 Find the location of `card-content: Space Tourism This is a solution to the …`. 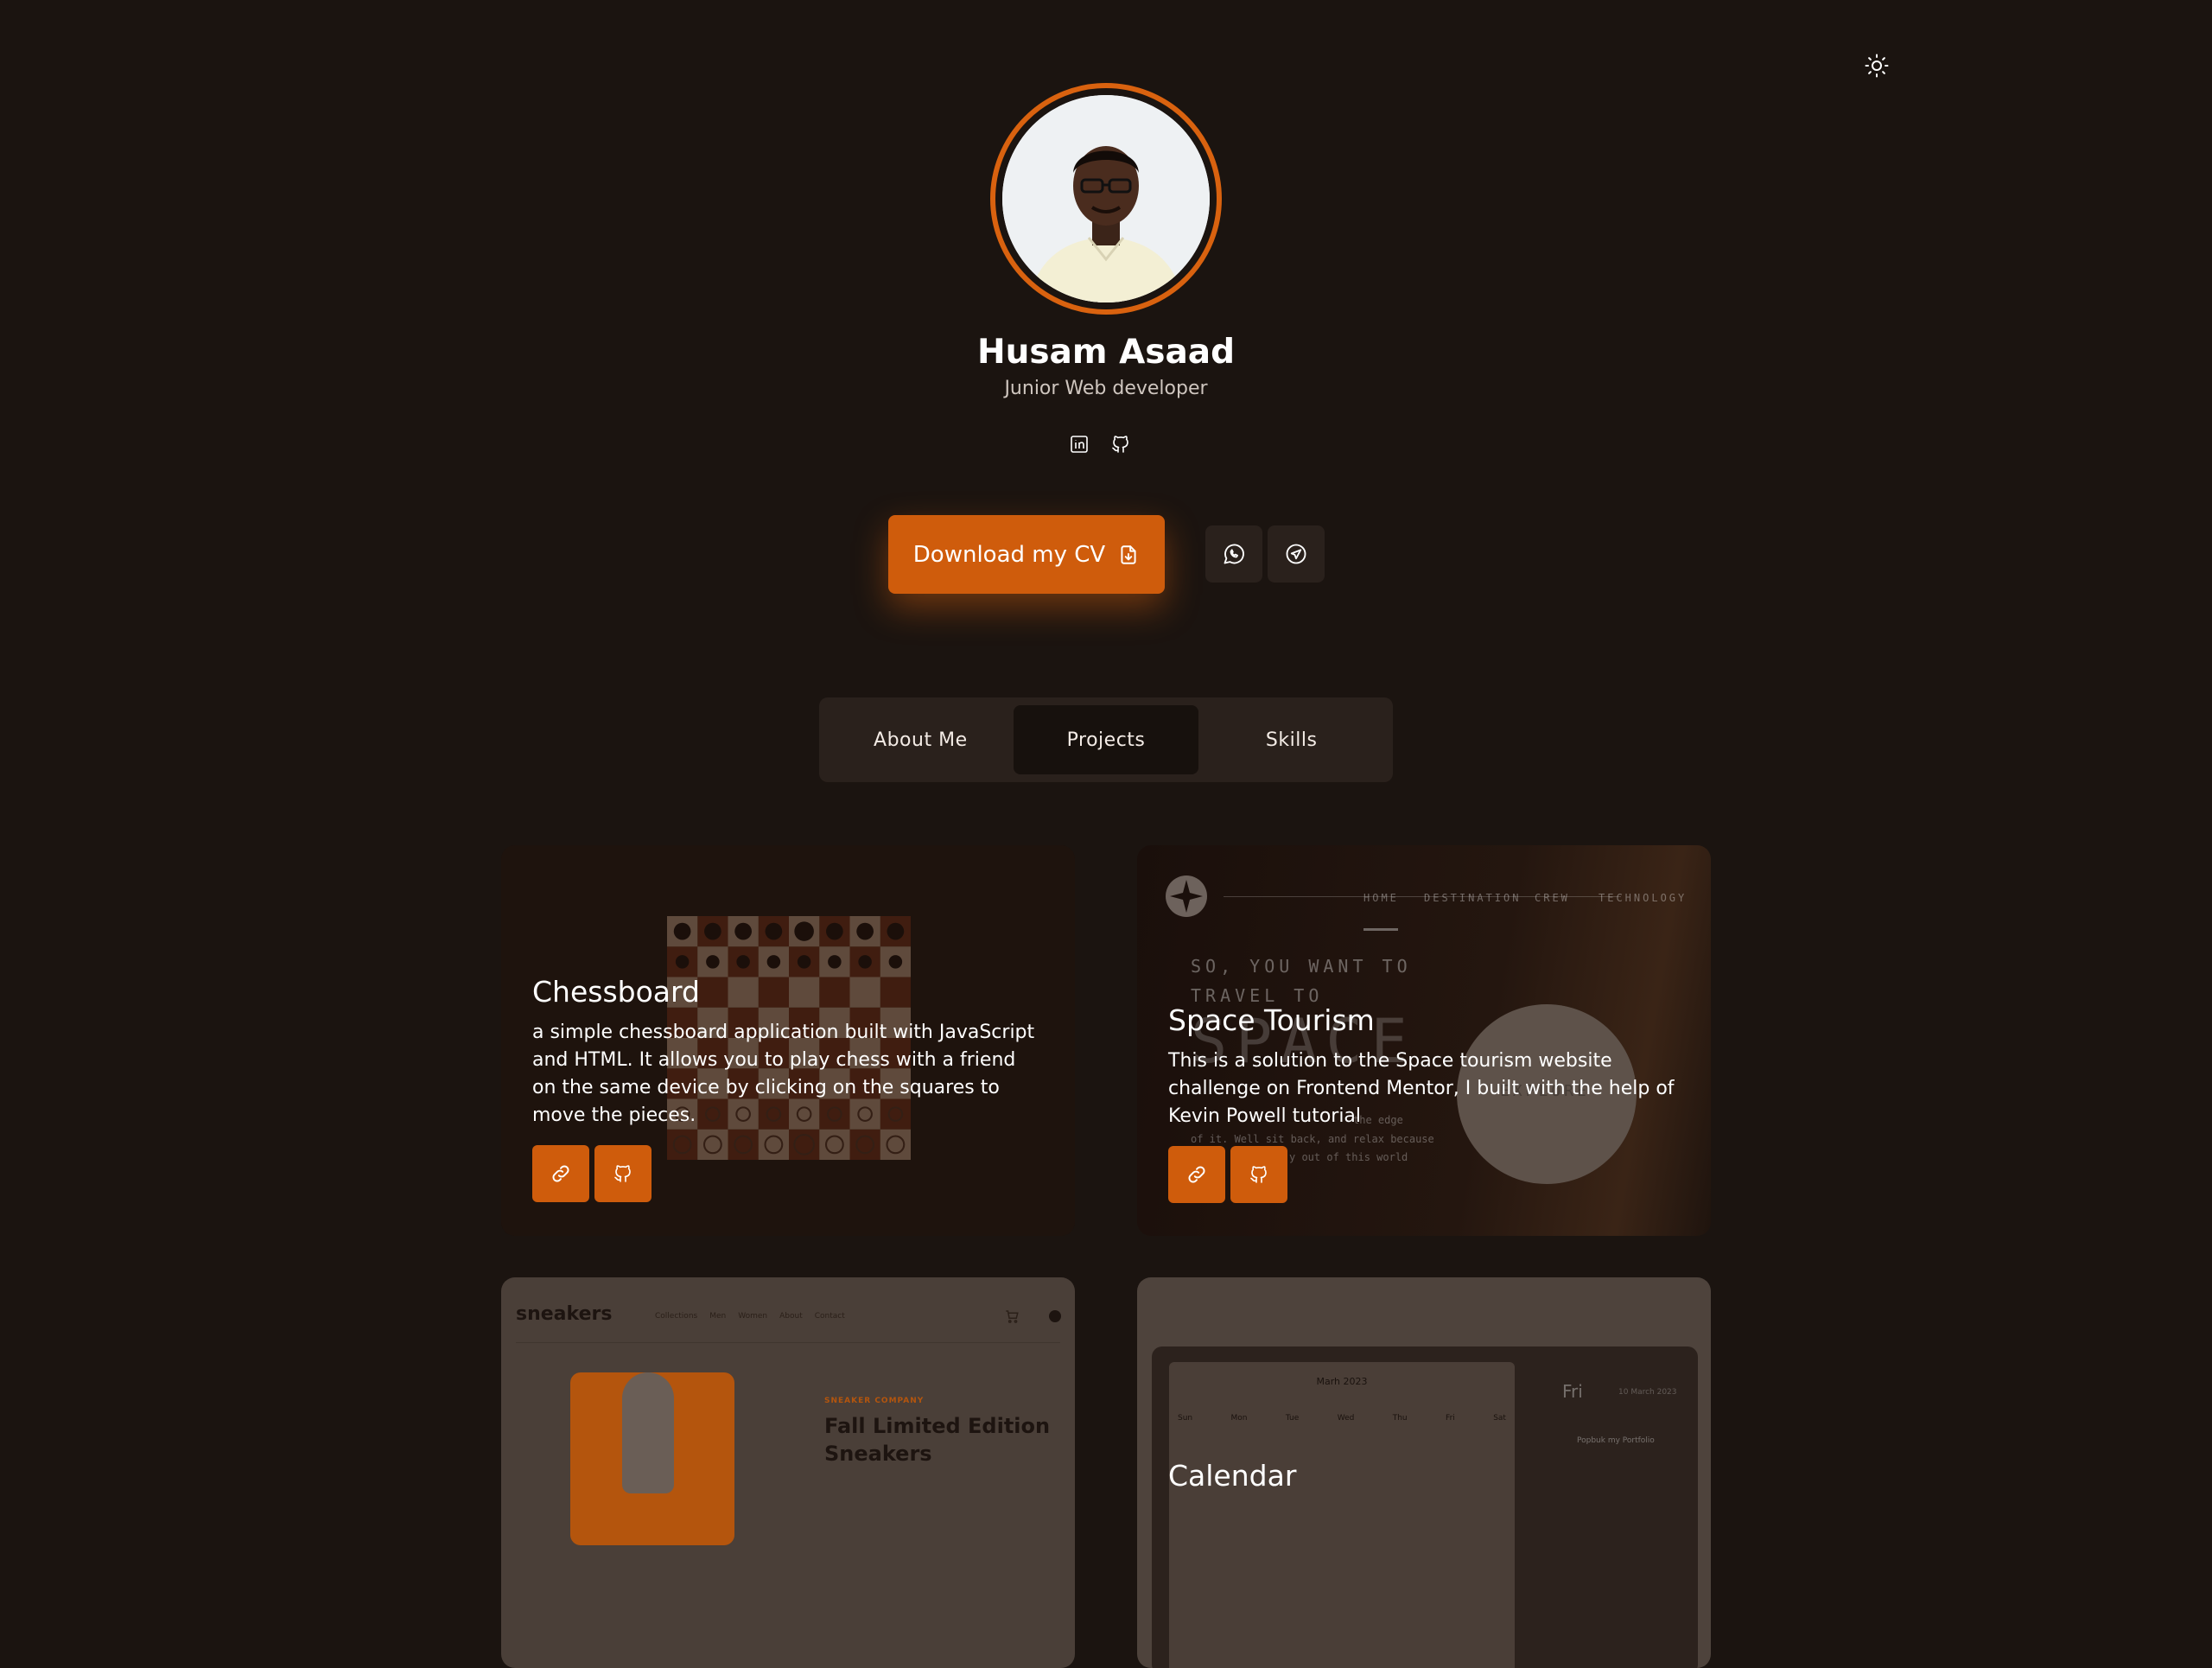

card-content: Space Tourism This is a solution to the … is located at coordinates (1424, 1103).